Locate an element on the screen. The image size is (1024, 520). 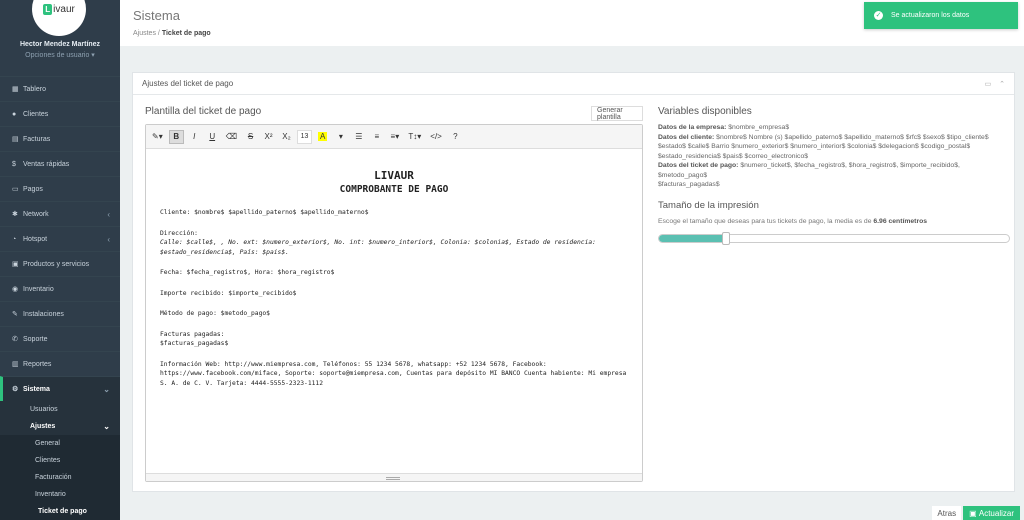
sidebar-item-usuarios: Usuarios is located at coordinates (60, 409).